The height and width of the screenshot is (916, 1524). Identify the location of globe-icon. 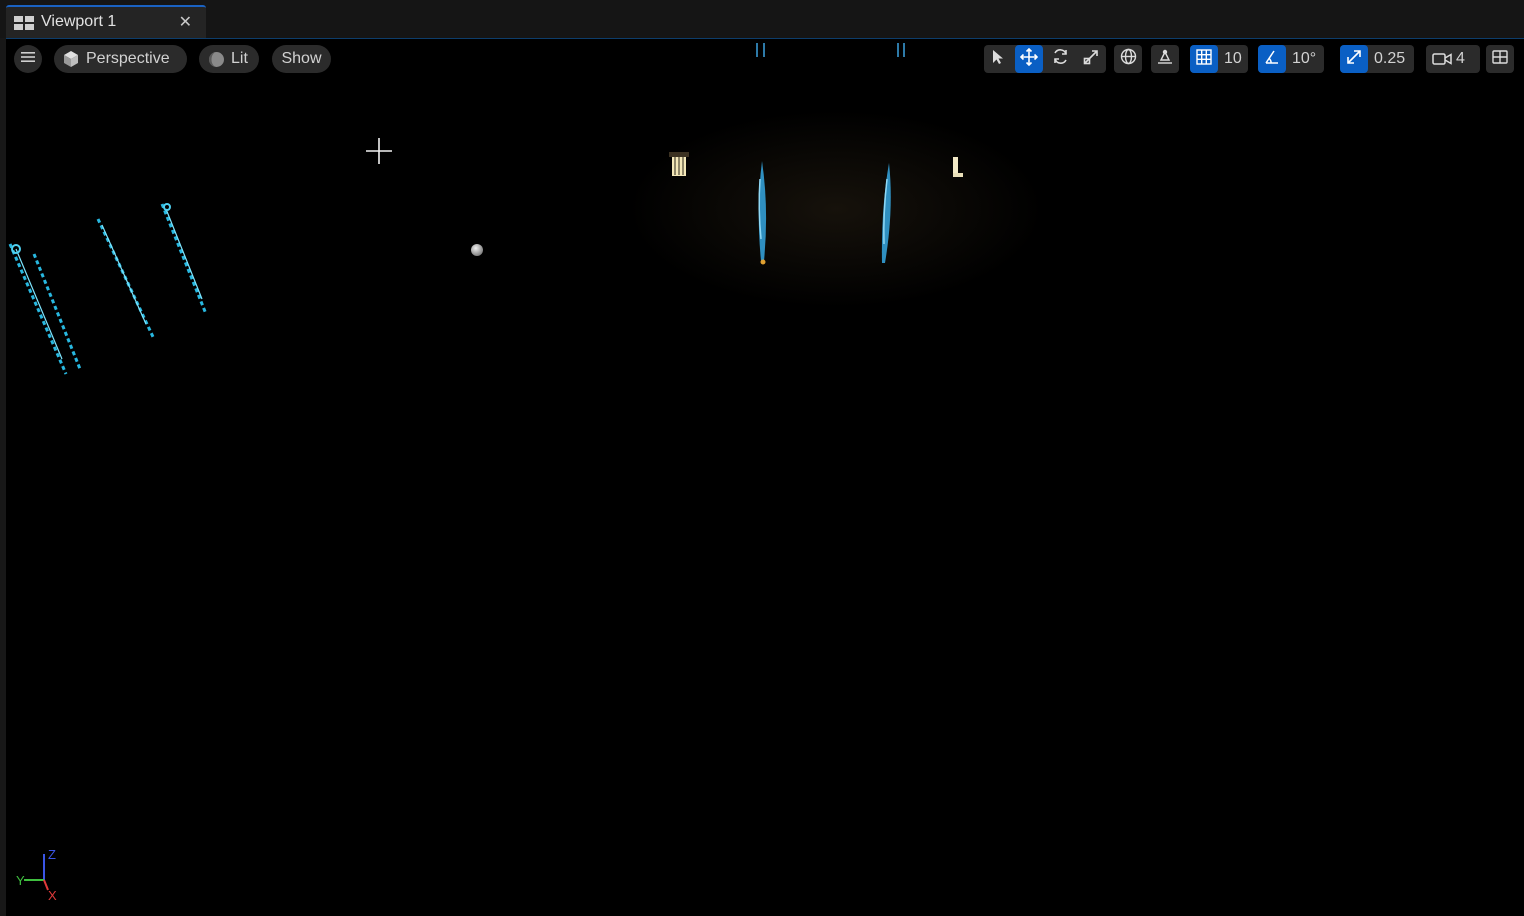
(1128, 59).